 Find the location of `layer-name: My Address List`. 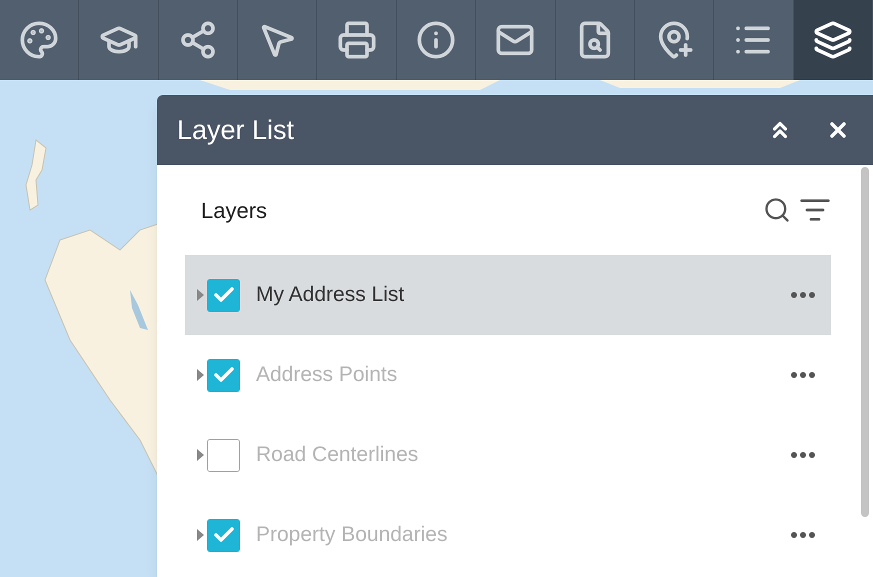

layer-name: My Address List is located at coordinates (331, 295).